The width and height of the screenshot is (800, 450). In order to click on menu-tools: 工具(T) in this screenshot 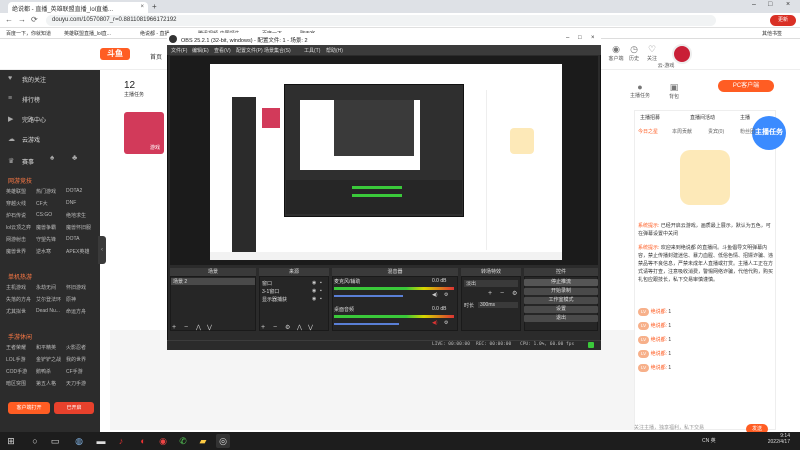, I will do `click(312, 50)`.